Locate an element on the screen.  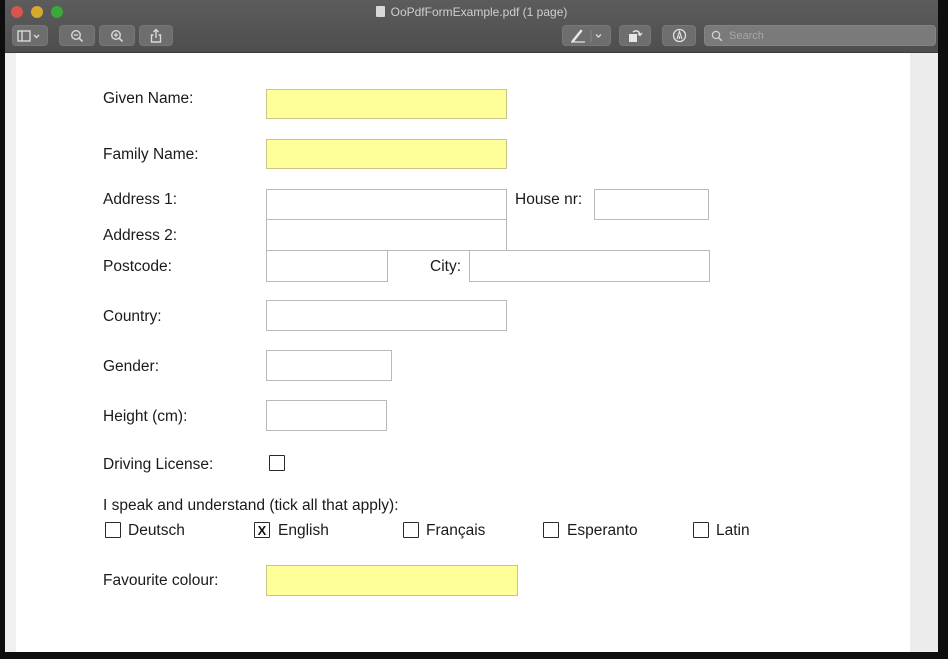
sidebar-toggle-button is located at coordinates (30, 35).